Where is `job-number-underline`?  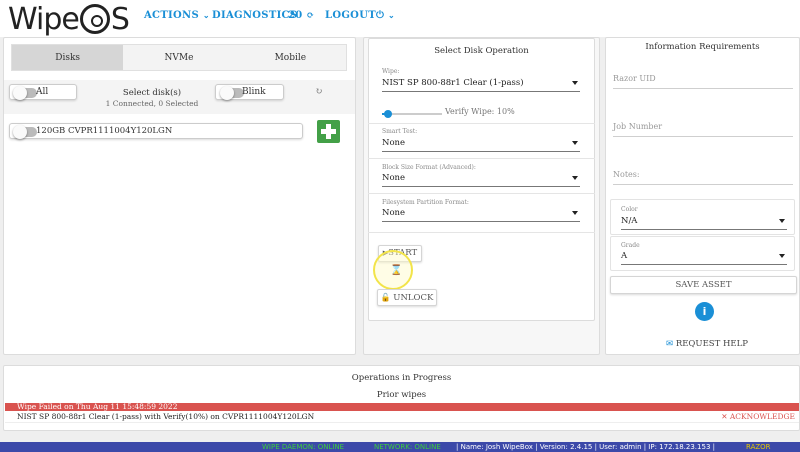
job-number-underline is located at coordinates (703, 136).